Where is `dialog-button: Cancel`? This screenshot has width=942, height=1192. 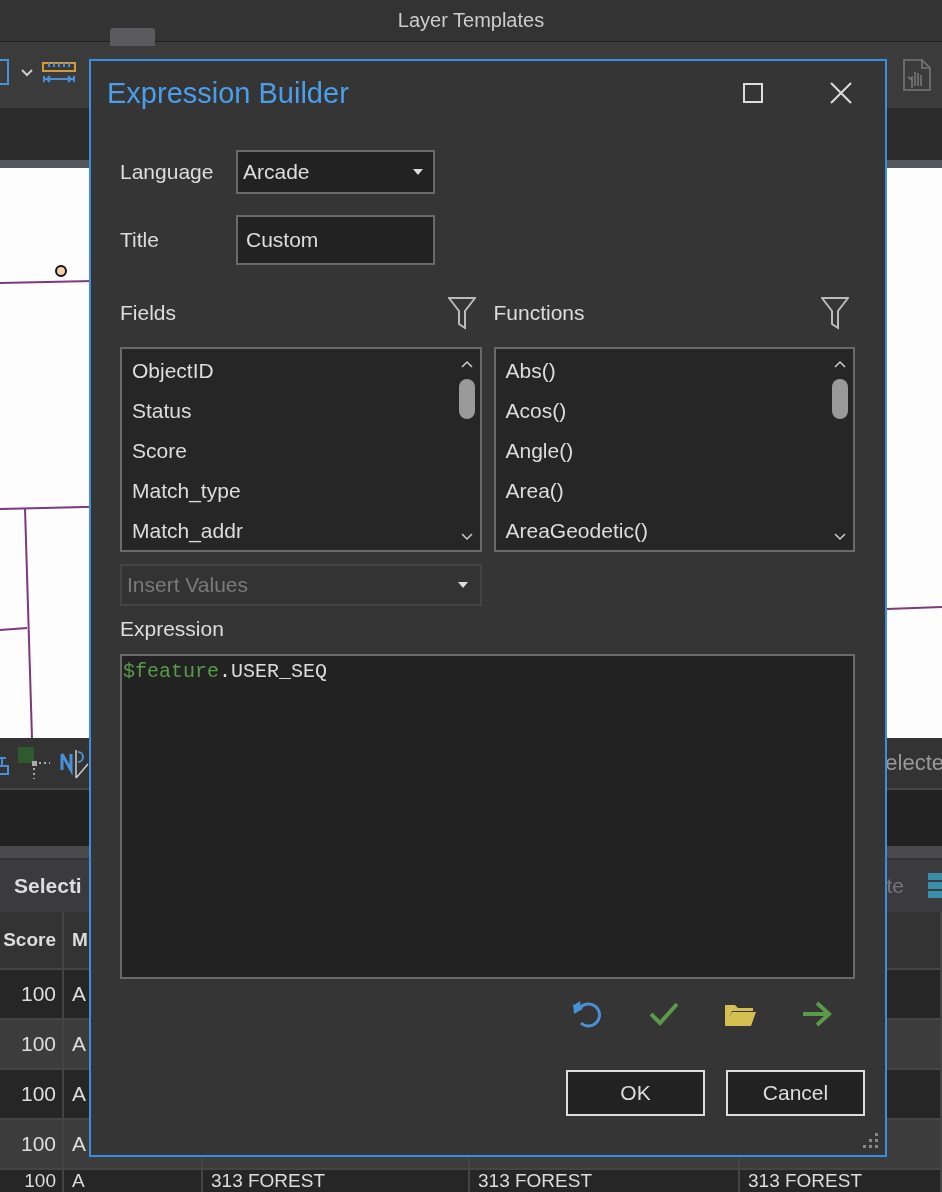 dialog-button: Cancel is located at coordinates (795, 1093).